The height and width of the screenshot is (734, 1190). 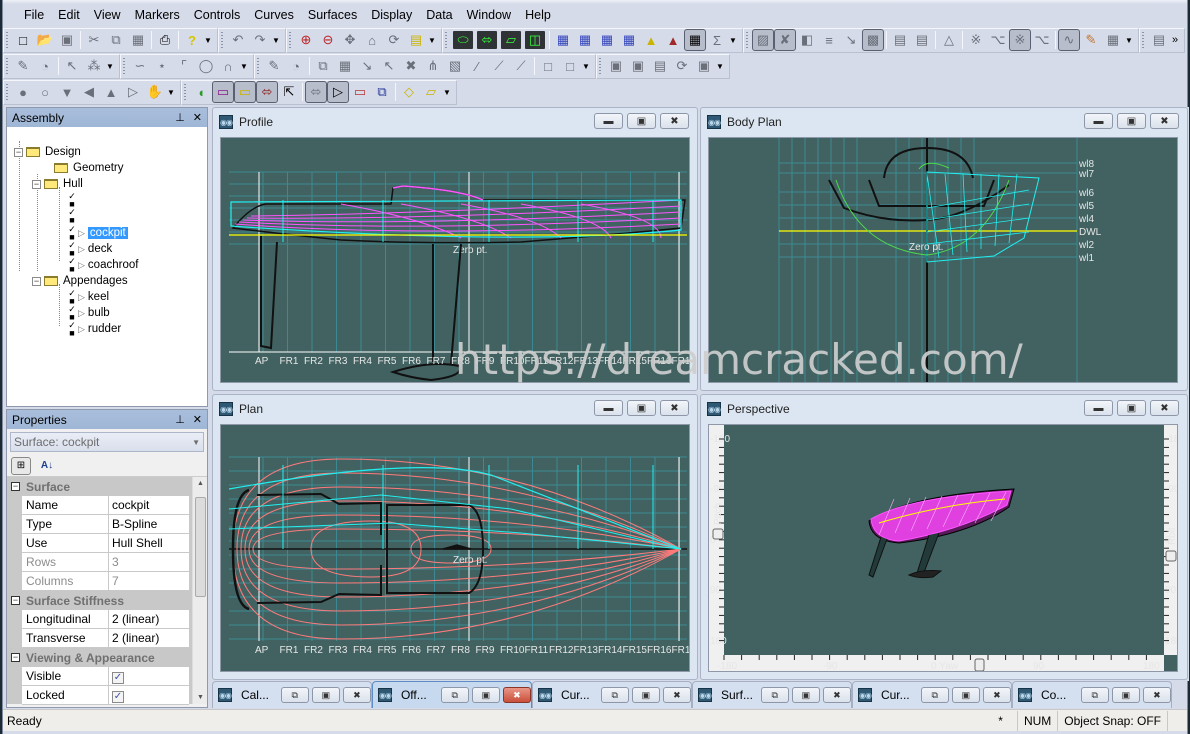 What do you see at coordinates (107, 524) in the screenshot?
I see `property-row: Type B-Spline` at bounding box center [107, 524].